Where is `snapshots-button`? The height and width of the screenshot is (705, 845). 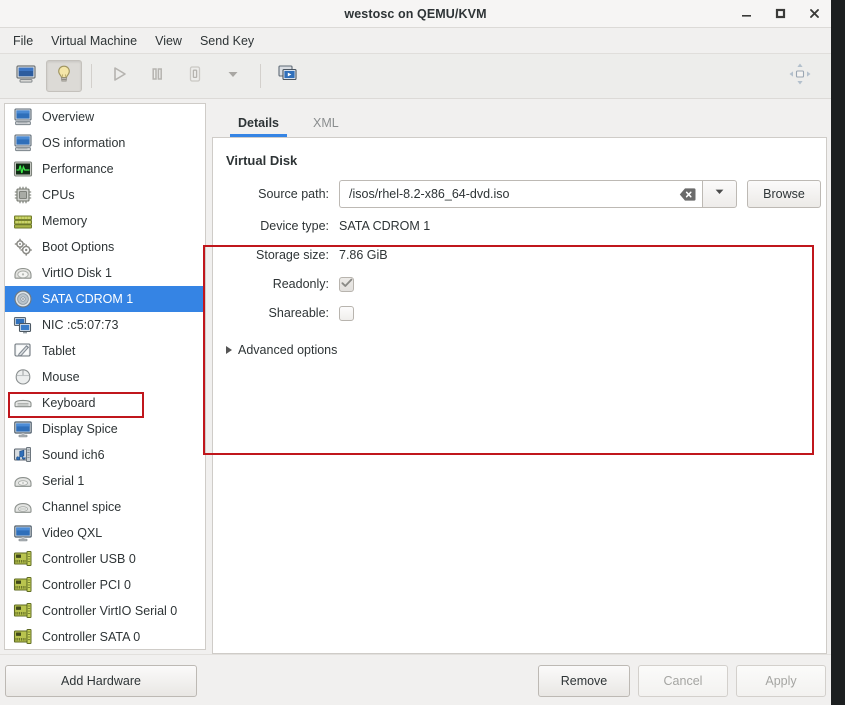
snapshots-button is located at coordinates (288, 76).